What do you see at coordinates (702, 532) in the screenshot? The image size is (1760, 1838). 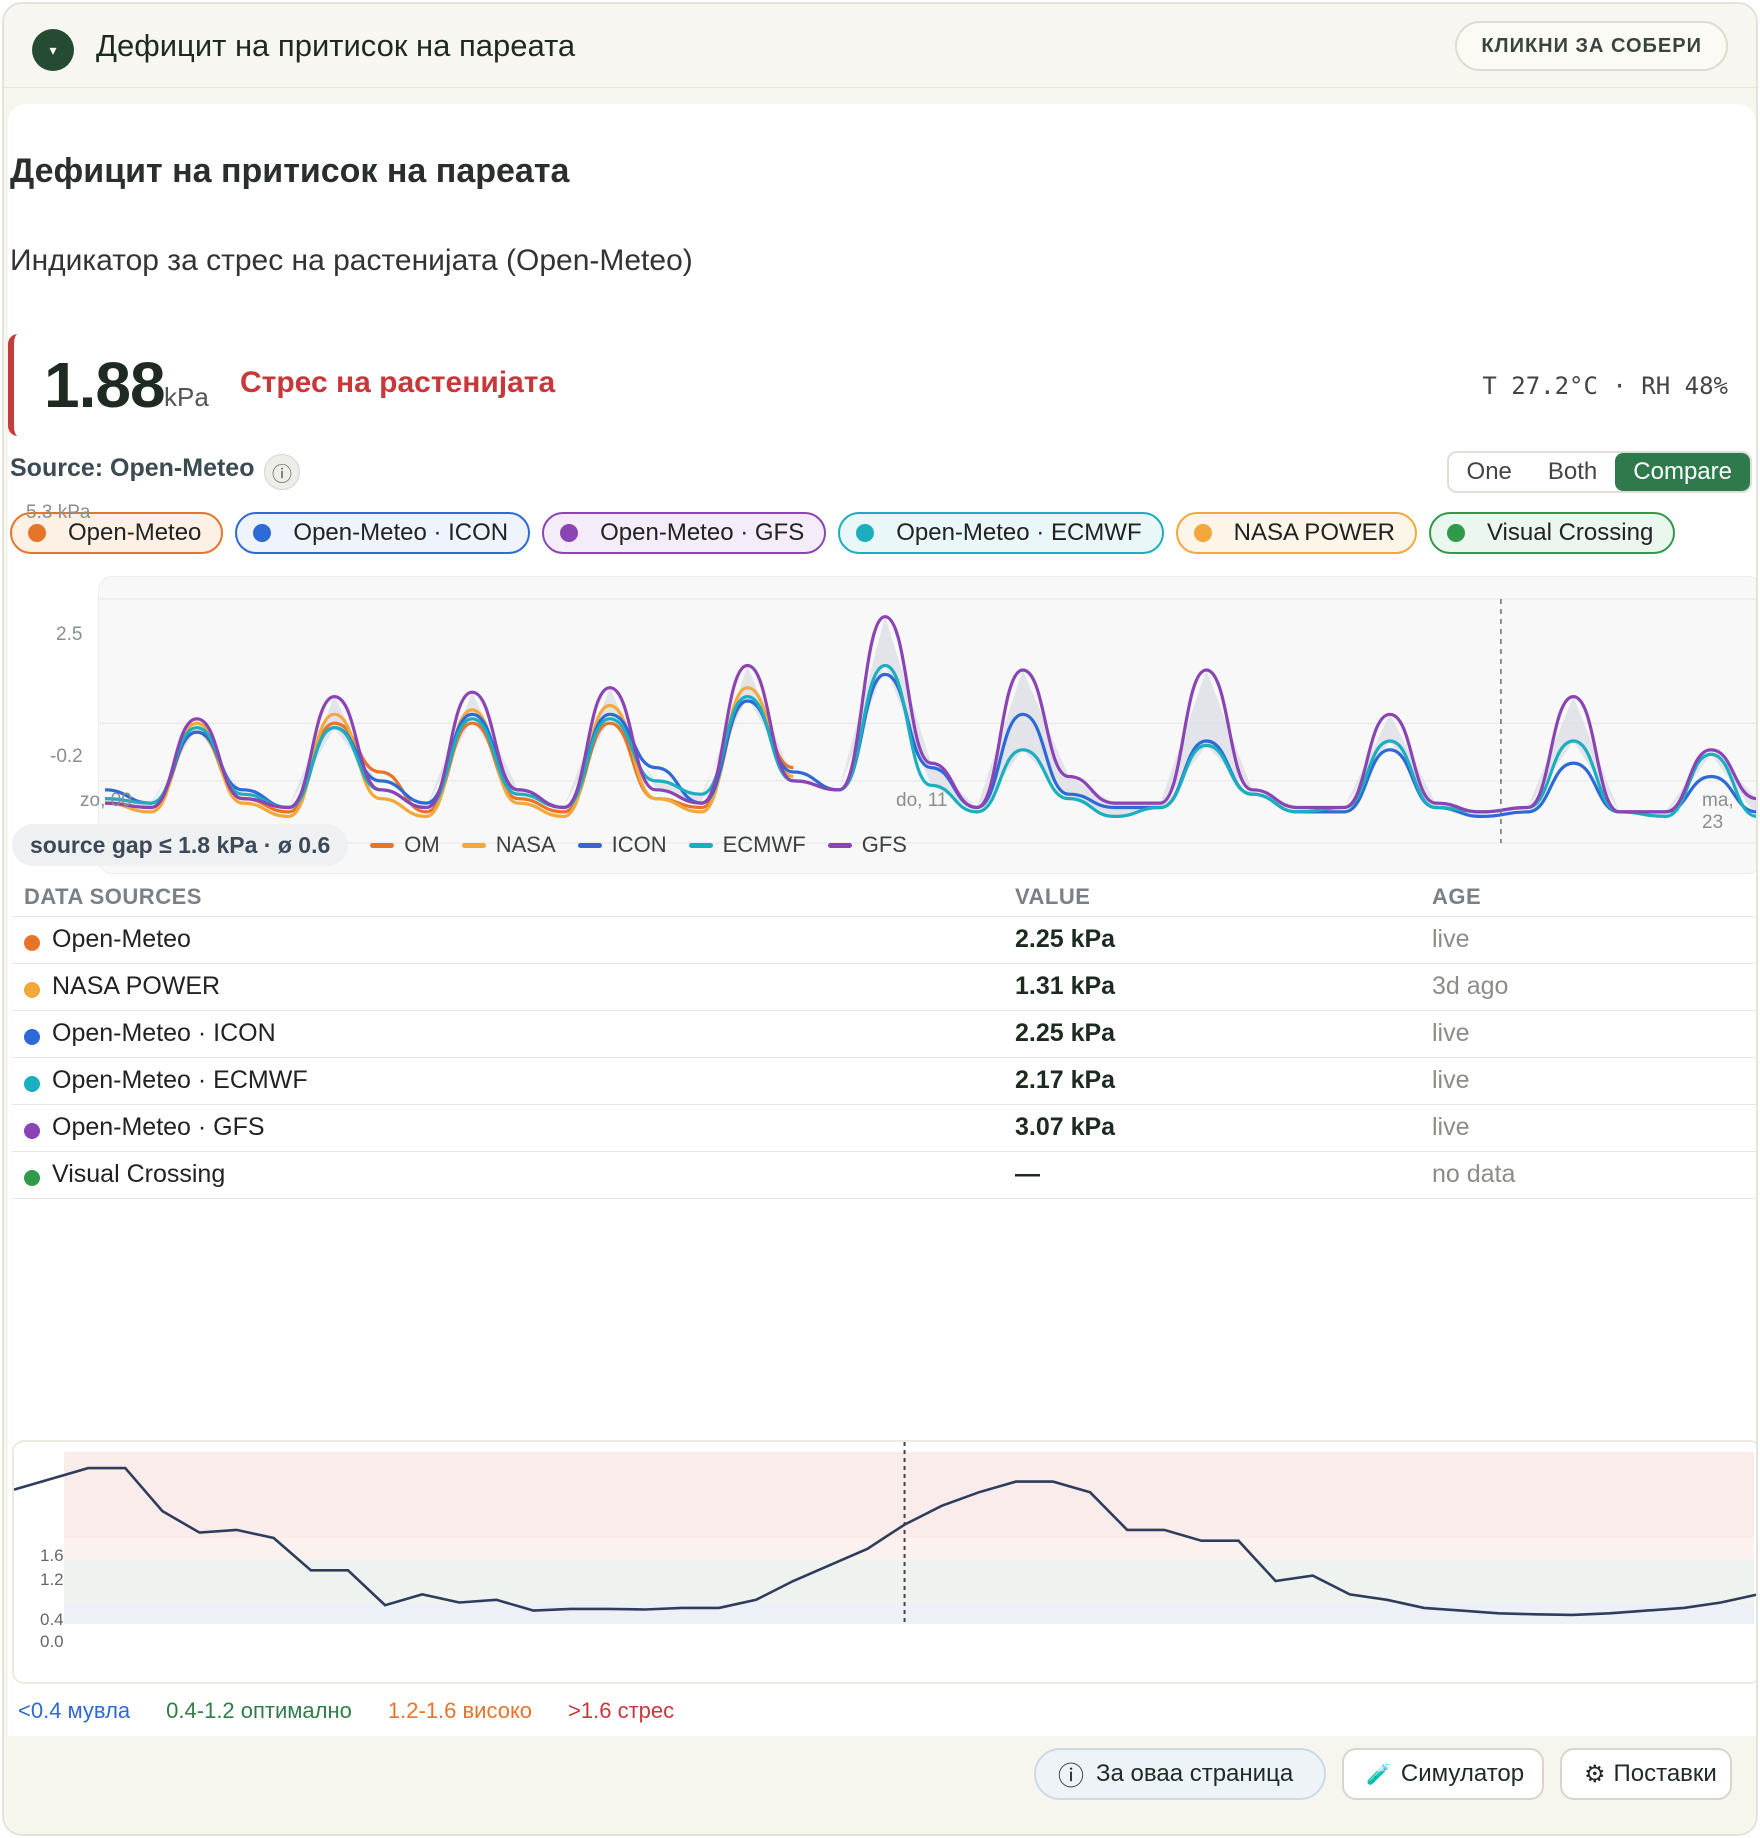 I see `source-chip-label: Open-Meteo · GFS` at bounding box center [702, 532].